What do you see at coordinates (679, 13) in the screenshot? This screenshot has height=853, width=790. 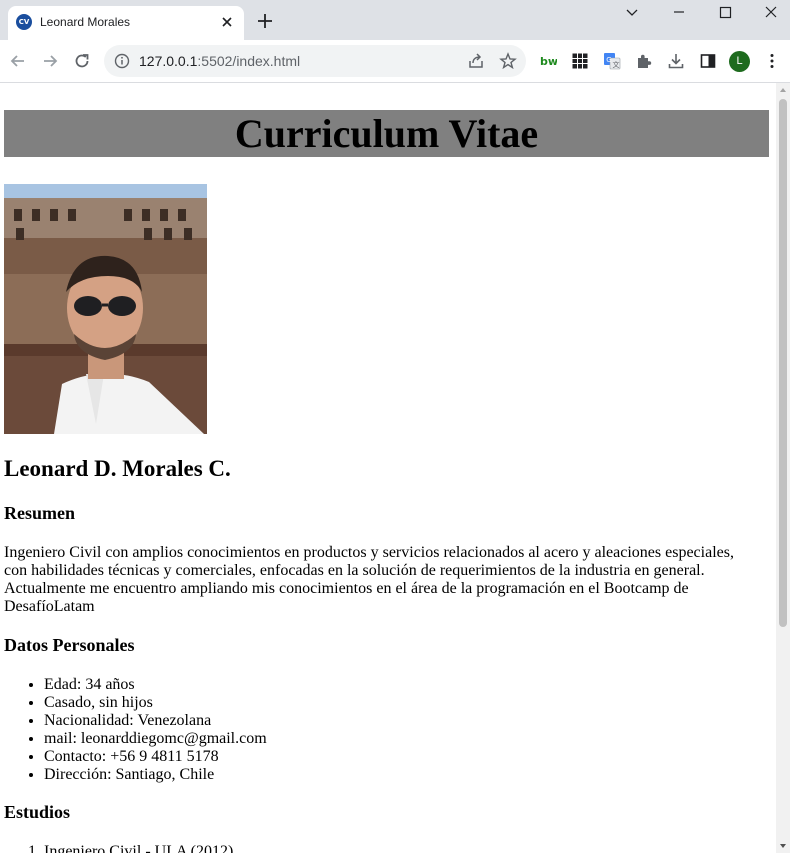 I see `minimize-icon` at bounding box center [679, 13].